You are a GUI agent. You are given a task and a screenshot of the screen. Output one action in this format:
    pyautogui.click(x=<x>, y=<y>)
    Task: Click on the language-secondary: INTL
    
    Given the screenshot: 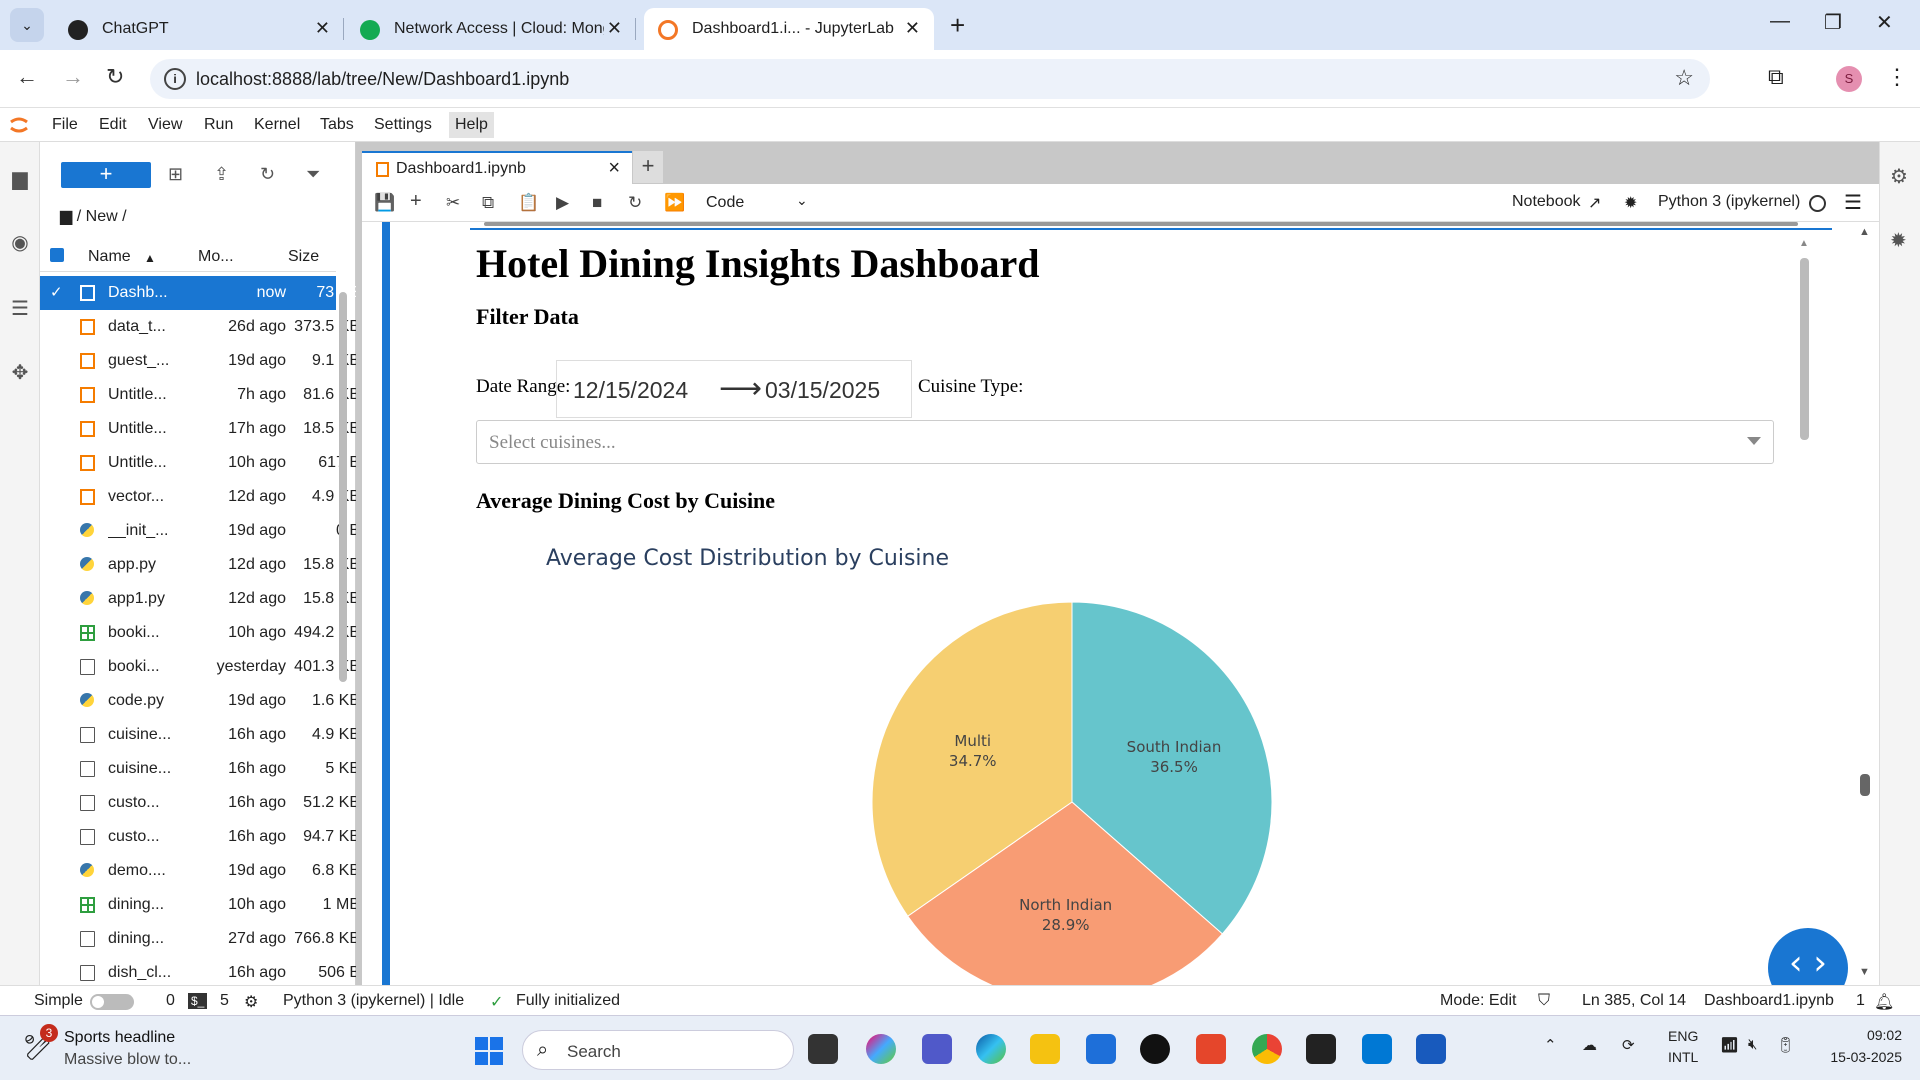 What is the action you would take?
    pyautogui.click(x=1683, y=1057)
    